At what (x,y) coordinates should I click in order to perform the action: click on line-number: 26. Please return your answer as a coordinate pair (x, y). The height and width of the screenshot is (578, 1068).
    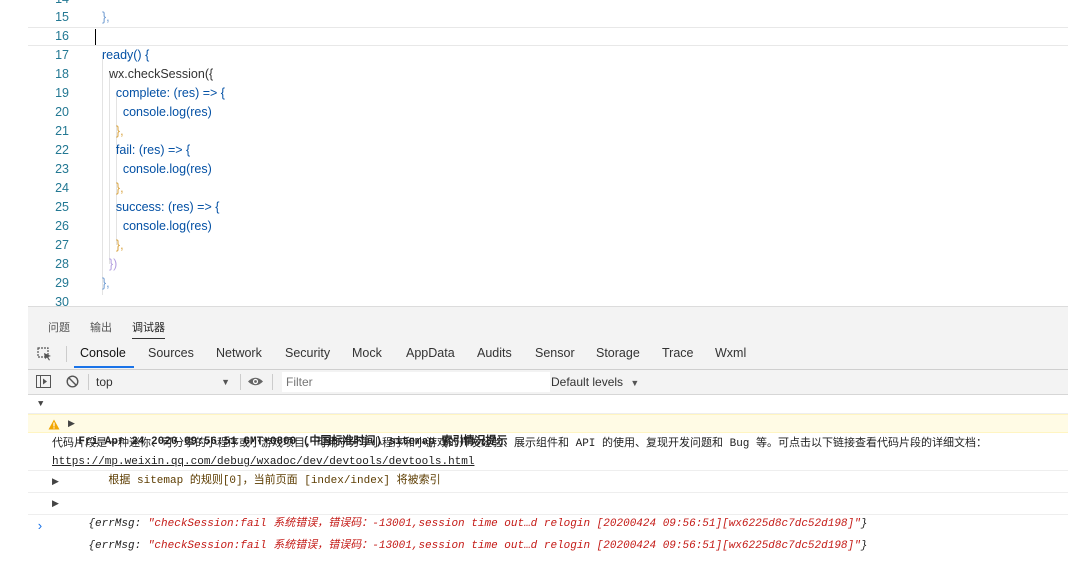
    Looking at the image, I should click on (62, 226).